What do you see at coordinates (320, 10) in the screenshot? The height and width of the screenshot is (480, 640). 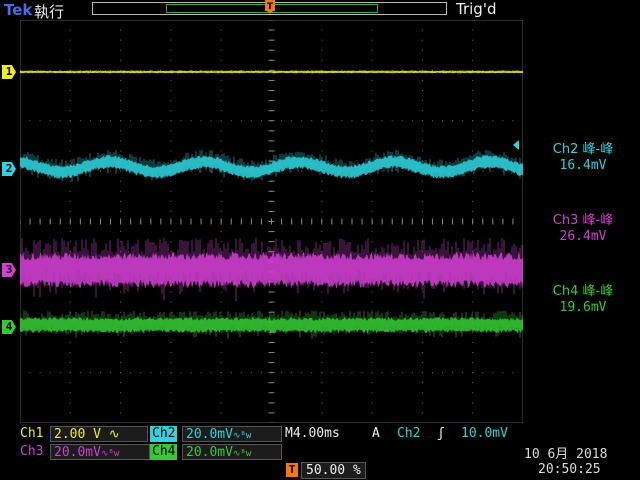 I see `top-status-bar: Tek 執行 T Trig'd` at bounding box center [320, 10].